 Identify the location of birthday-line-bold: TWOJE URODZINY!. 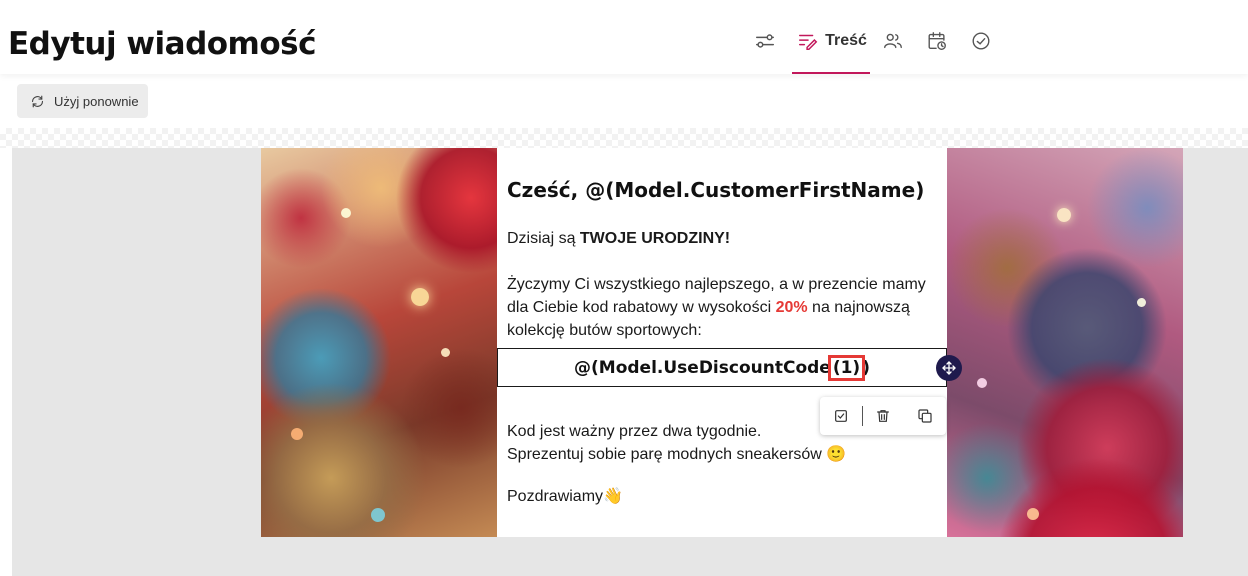
(655, 238).